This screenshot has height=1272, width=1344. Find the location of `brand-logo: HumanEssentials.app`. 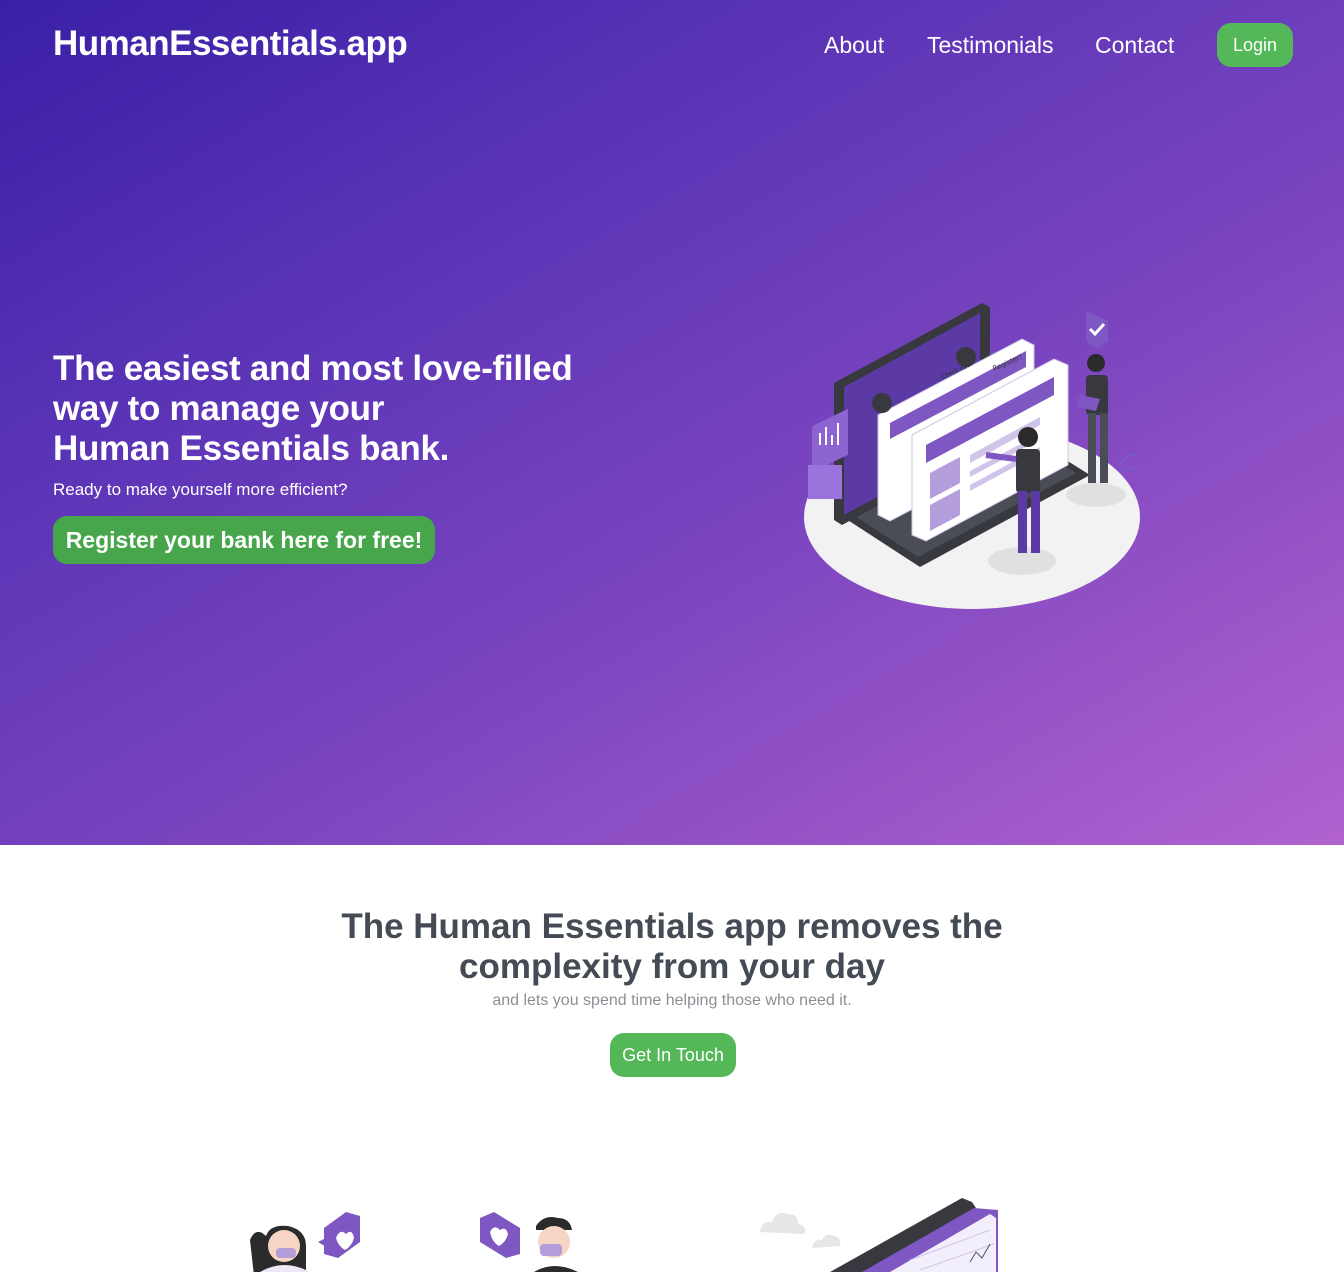

brand-logo: HumanEssentials.app is located at coordinates (230, 44).